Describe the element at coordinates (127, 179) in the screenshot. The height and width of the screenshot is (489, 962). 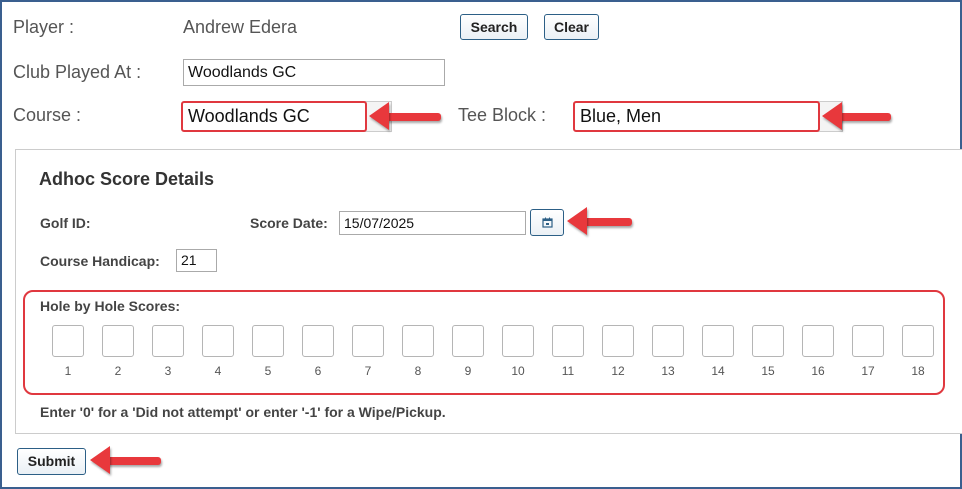
I see `panel-title: Adhoc Score Details` at that location.